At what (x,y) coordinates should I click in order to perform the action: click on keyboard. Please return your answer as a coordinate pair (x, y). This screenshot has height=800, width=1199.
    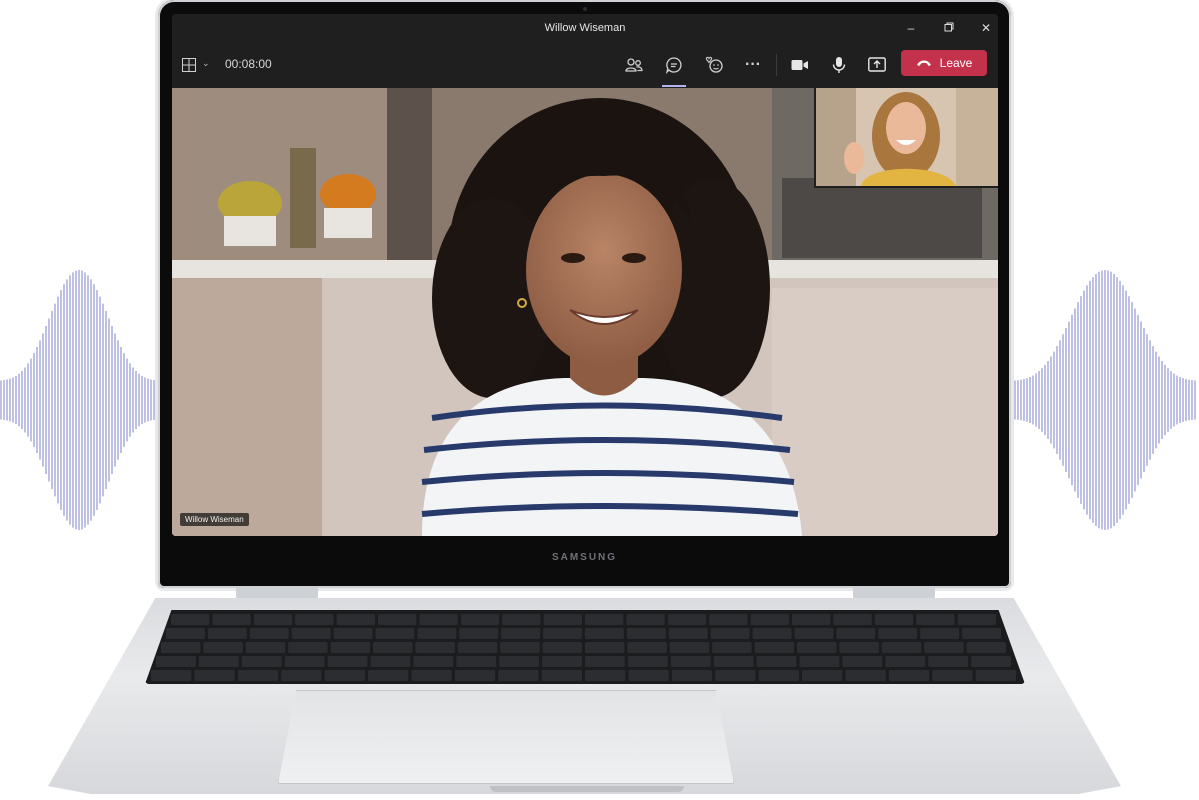
    Looking at the image, I should click on (585, 647).